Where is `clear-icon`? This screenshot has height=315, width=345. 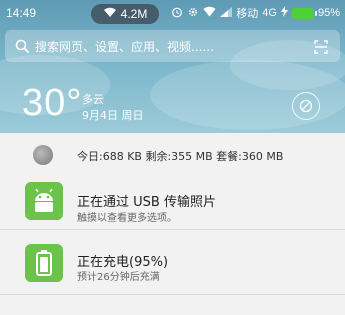 clear-icon is located at coordinates (306, 106).